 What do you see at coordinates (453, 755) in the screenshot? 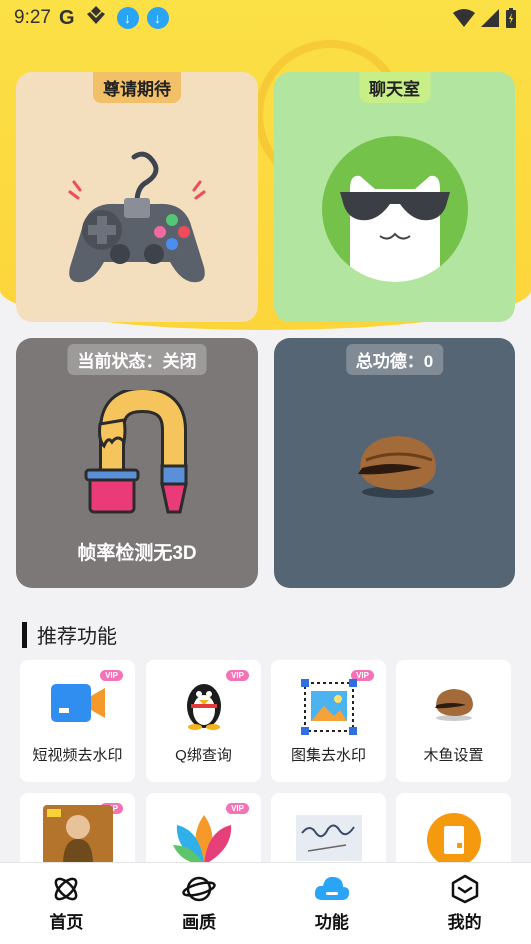
I see `tile-label: 木鱼设置` at bounding box center [453, 755].